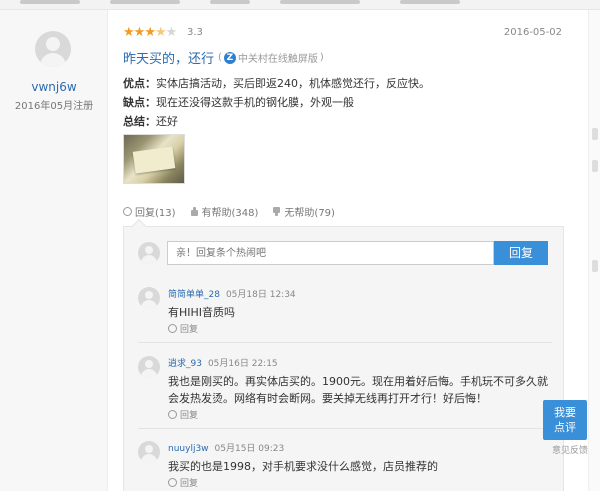 This screenshot has height=491, width=600. What do you see at coordinates (224, 211) in the screenshot?
I see `helpful-button: 有帮助(348)` at bounding box center [224, 211].